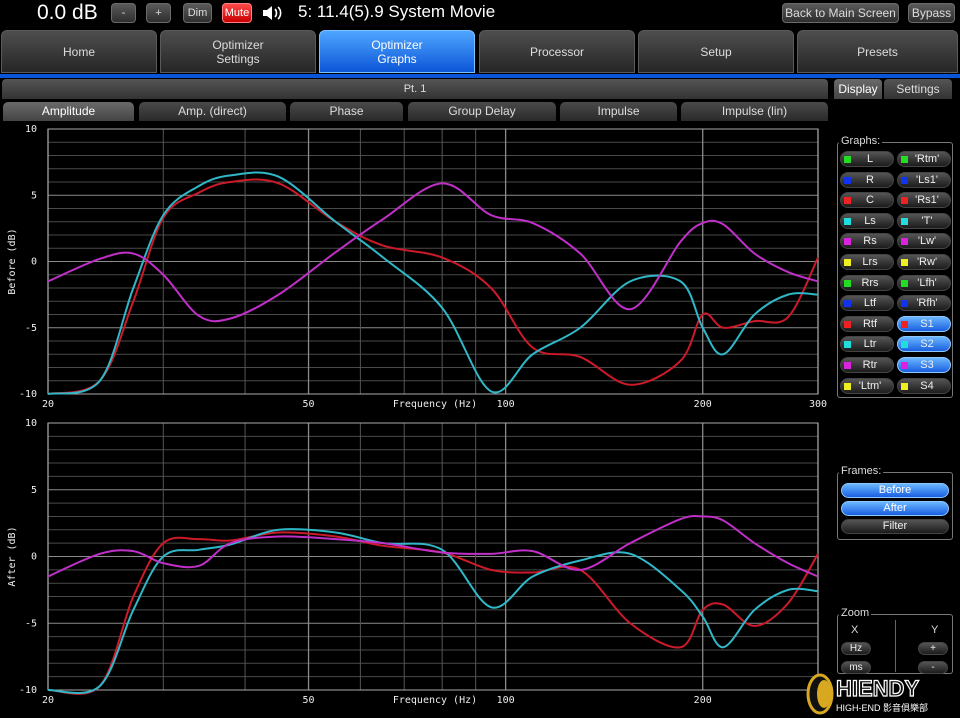 This screenshot has height=718, width=960. Describe the element at coordinates (927, 241) in the screenshot. I see `channel-label: 'Lw'` at that location.